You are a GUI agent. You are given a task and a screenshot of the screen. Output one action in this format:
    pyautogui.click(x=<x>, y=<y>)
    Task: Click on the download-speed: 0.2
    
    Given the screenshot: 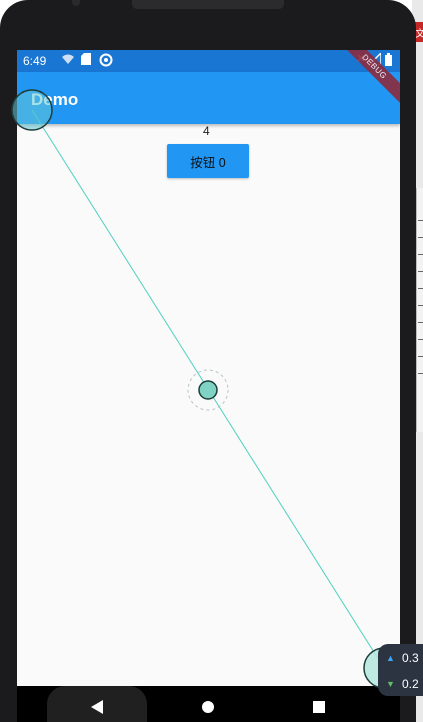 What is the action you would take?
    pyautogui.click(x=410, y=684)
    